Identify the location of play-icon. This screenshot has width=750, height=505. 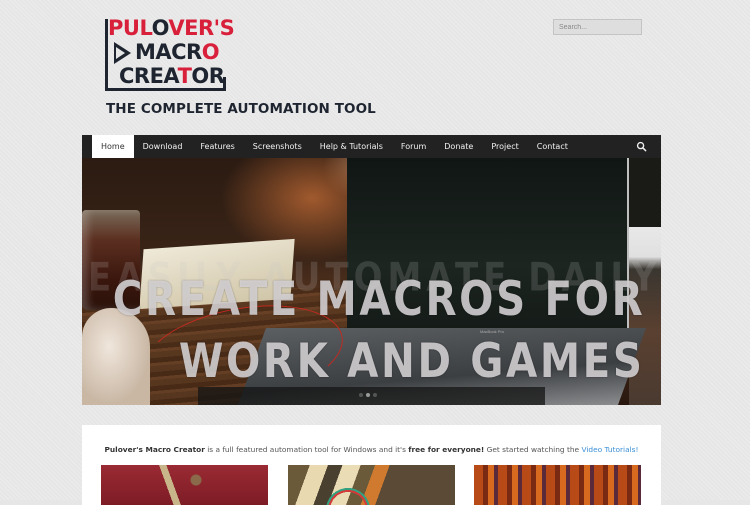
(122, 53).